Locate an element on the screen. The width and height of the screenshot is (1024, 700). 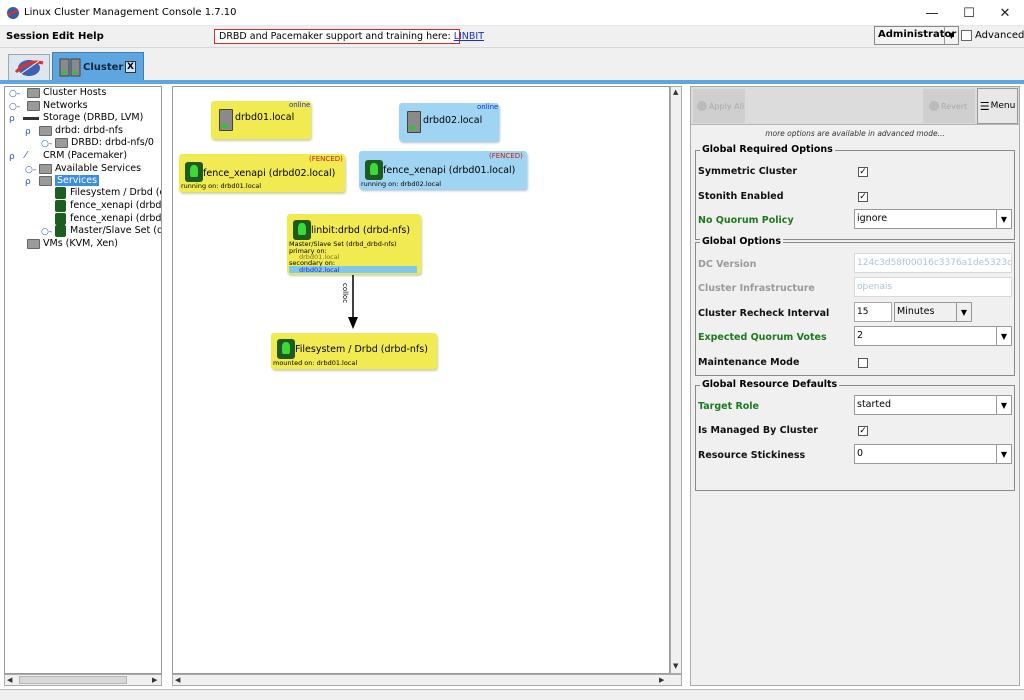
minimize-button: — is located at coordinates (932, 13).